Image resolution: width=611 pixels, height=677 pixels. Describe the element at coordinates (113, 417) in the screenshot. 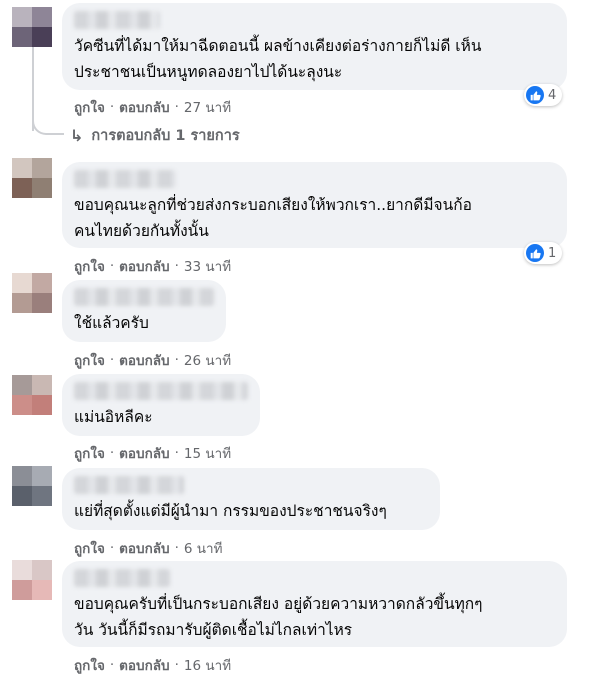

I see `comment-line: แม่นอิหลีคะ` at that location.